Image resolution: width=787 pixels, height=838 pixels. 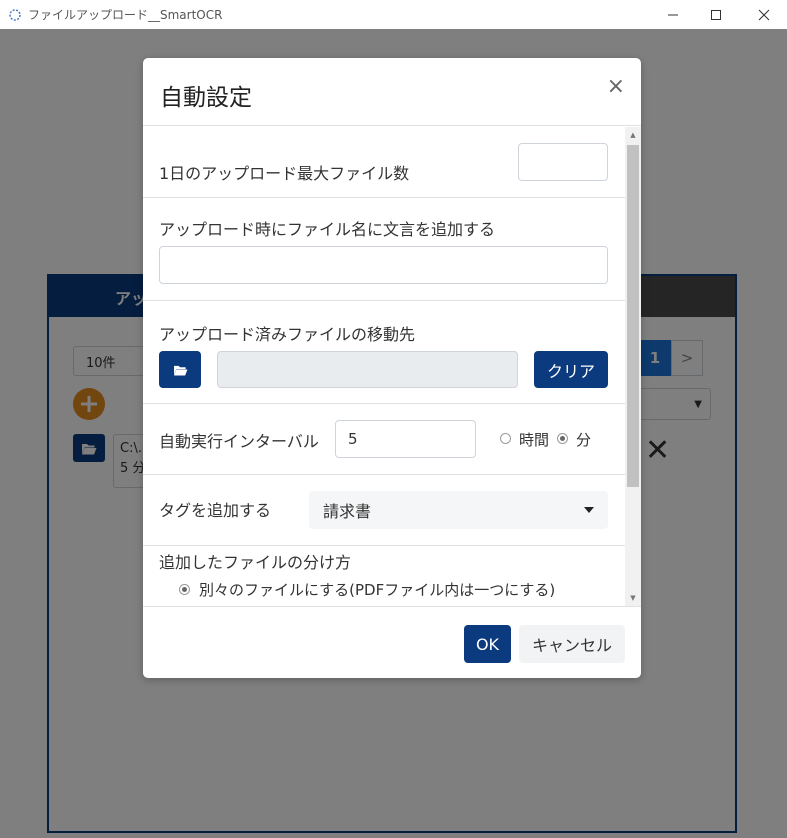 I want to click on append-text-input, so click(x=383, y=265).